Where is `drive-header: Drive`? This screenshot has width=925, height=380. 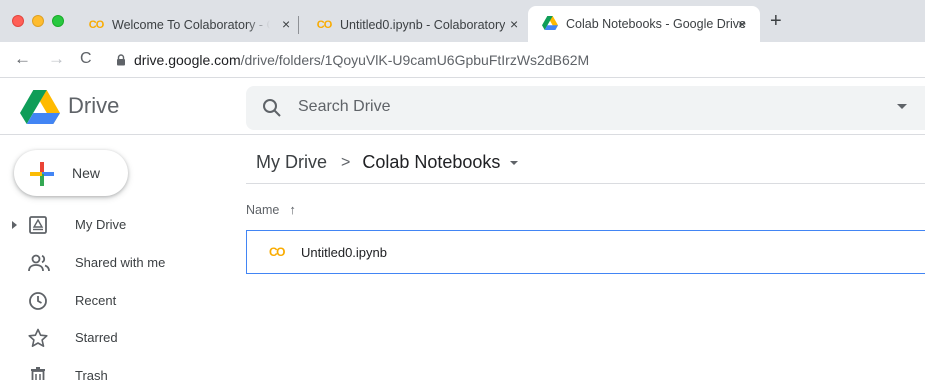 drive-header: Drive is located at coordinates (462, 107).